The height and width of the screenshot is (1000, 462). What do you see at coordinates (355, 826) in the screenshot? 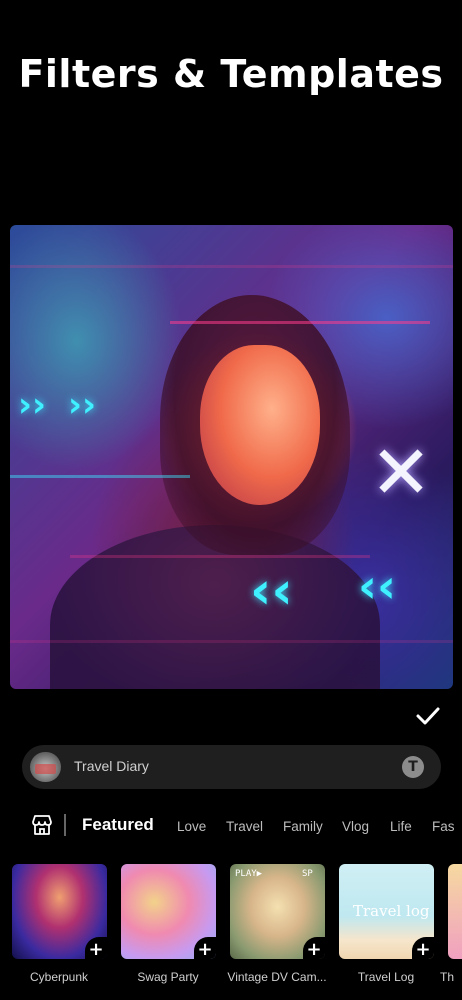
I see `tab-vlog: Vlog` at bounding box center [355, 826].